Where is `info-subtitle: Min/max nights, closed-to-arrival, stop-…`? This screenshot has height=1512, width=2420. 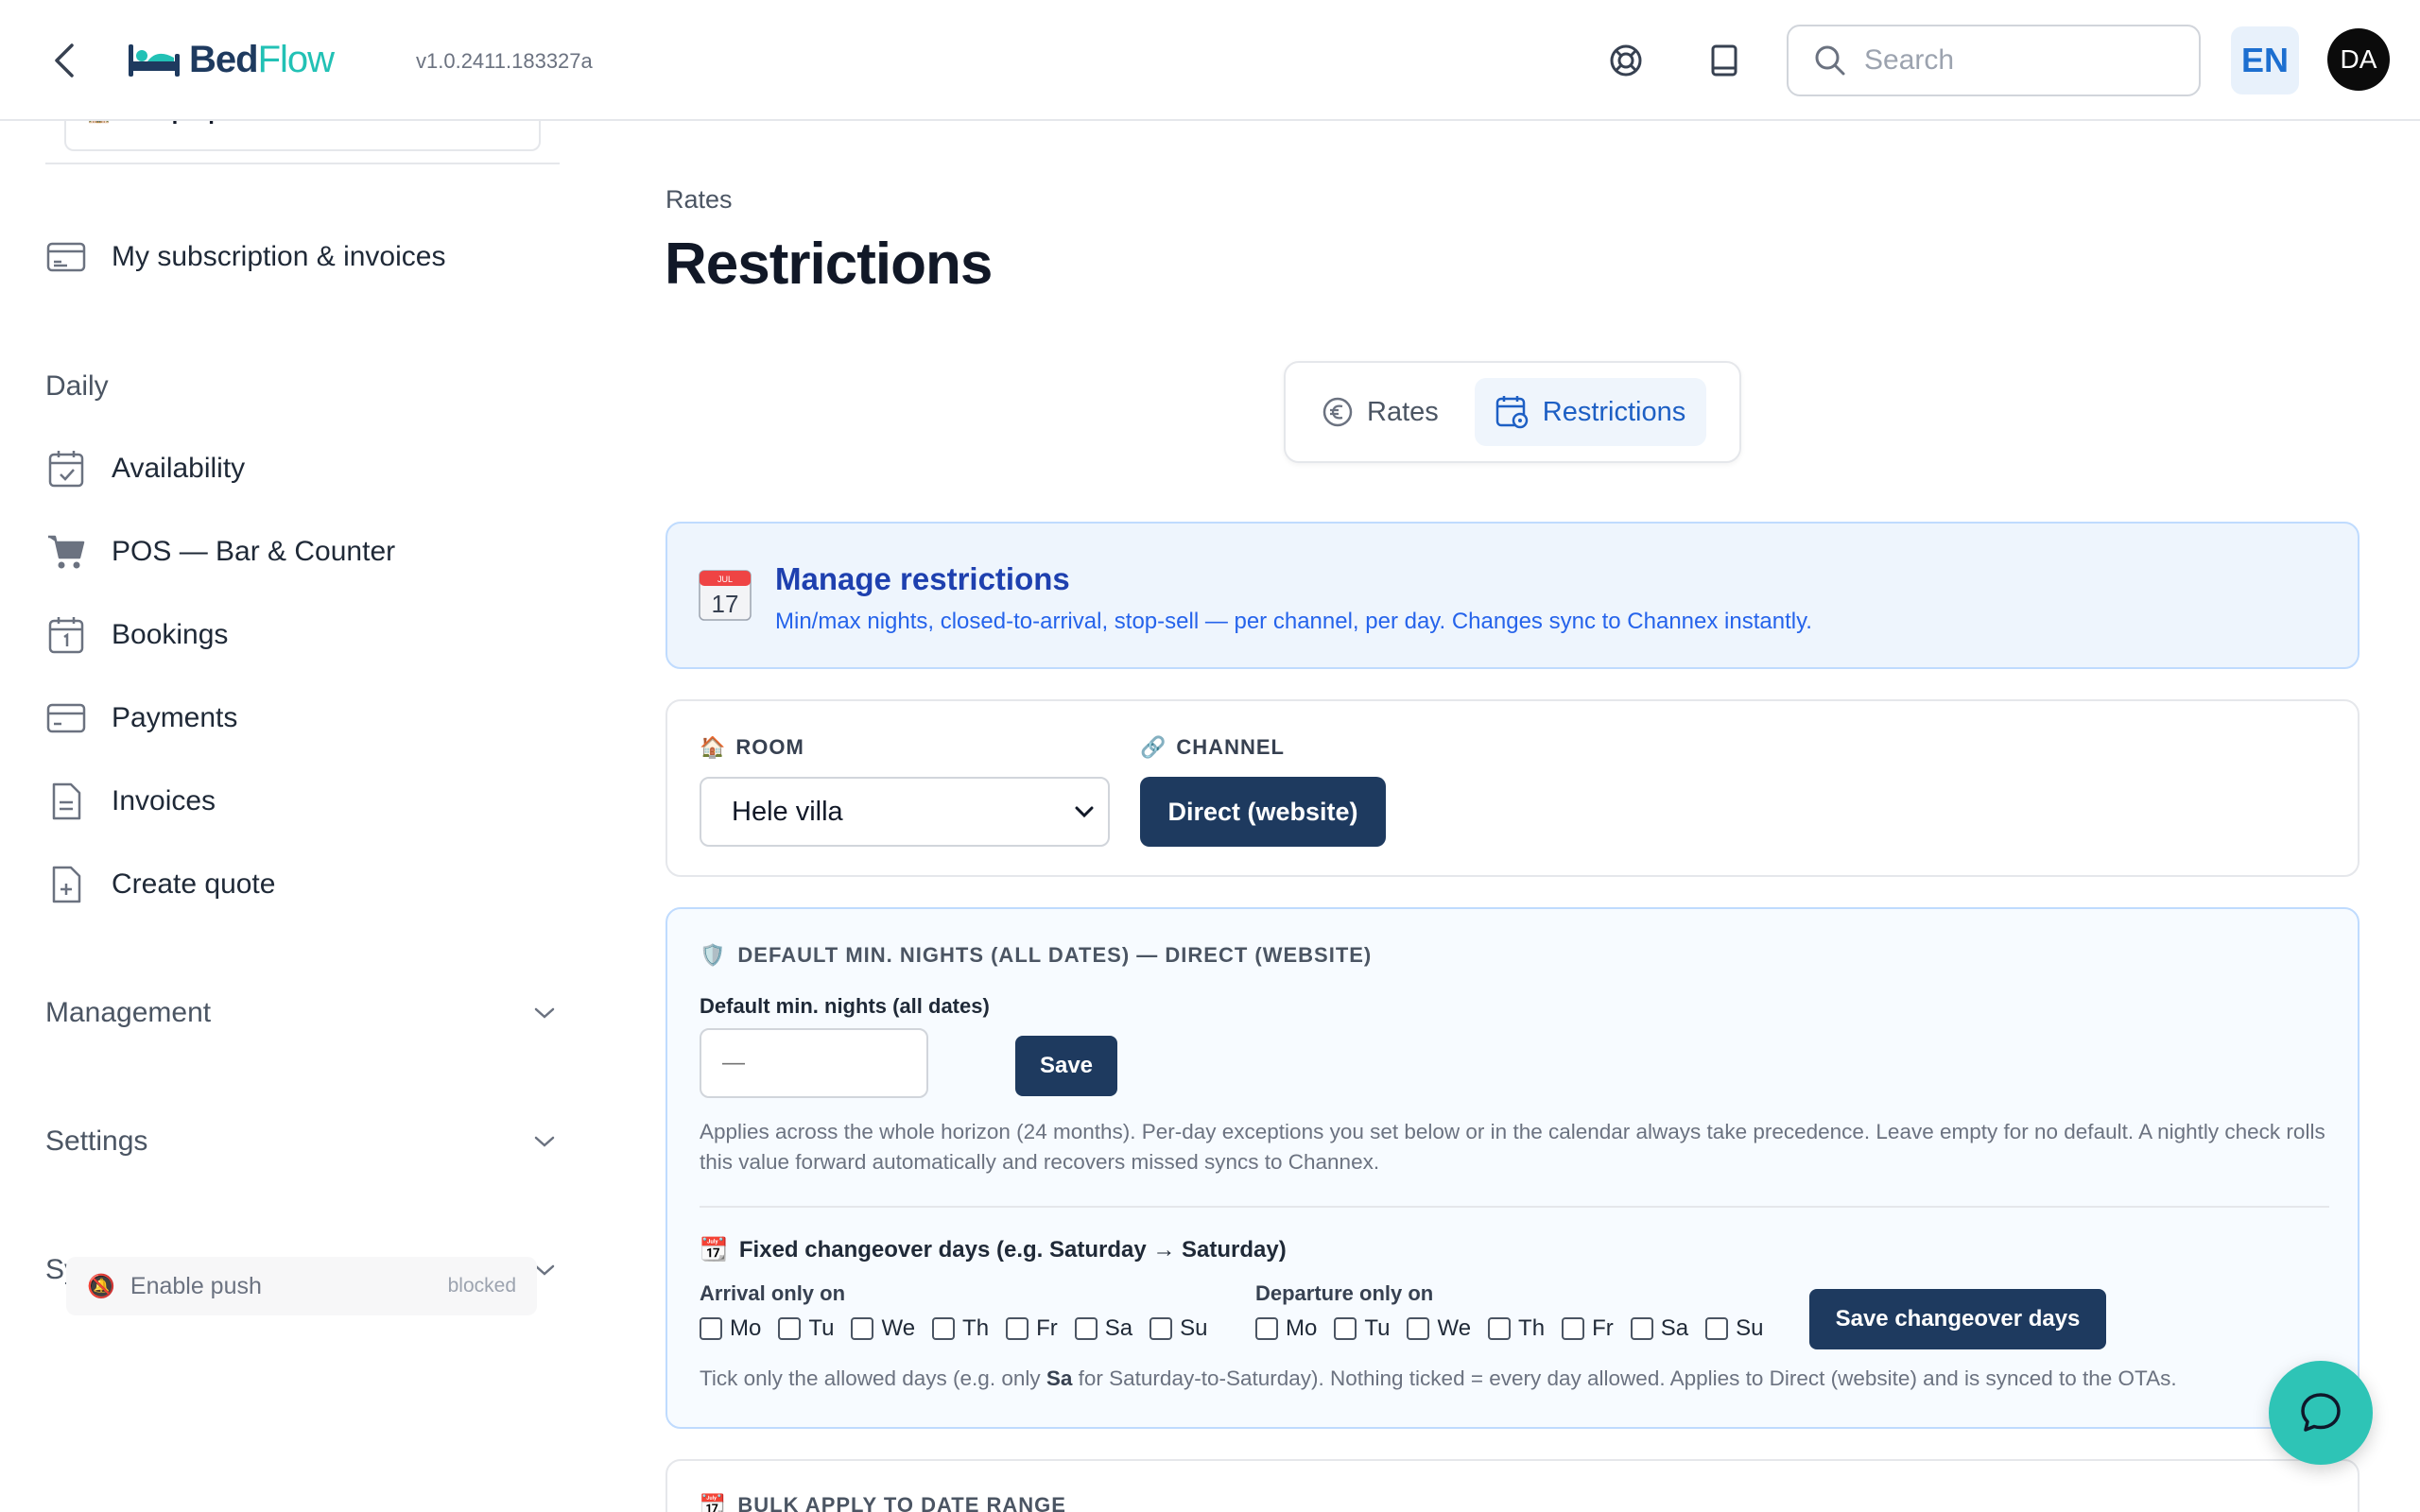
info-subtitle: Min/max nights, closed-to-arrival, stop-… is located at coordinates (1293, 621).